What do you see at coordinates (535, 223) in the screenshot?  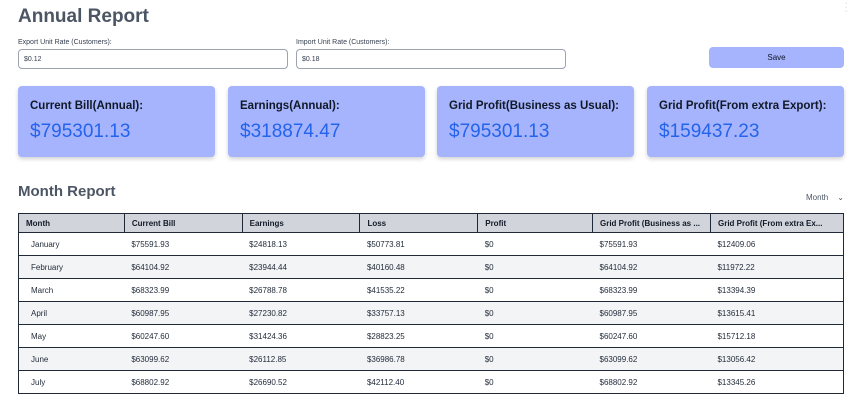 I see `column-header-profit: Profit` at bounding box center [535, 223].